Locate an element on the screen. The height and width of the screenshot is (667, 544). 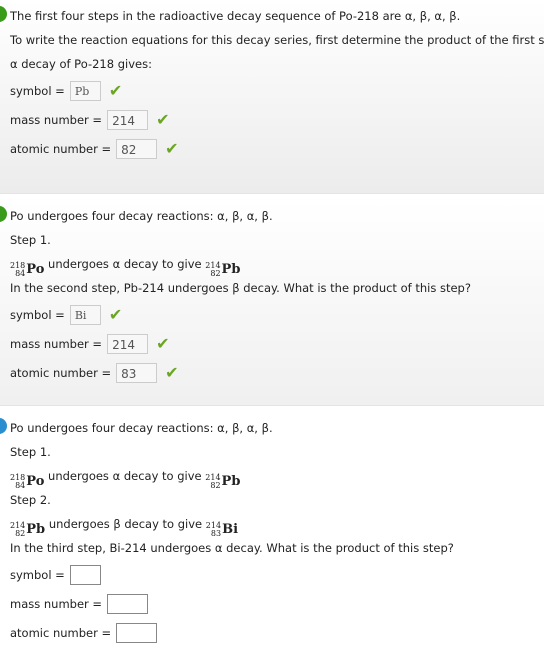
atomic-number-input: 82 is located at coordinates (137, 148).